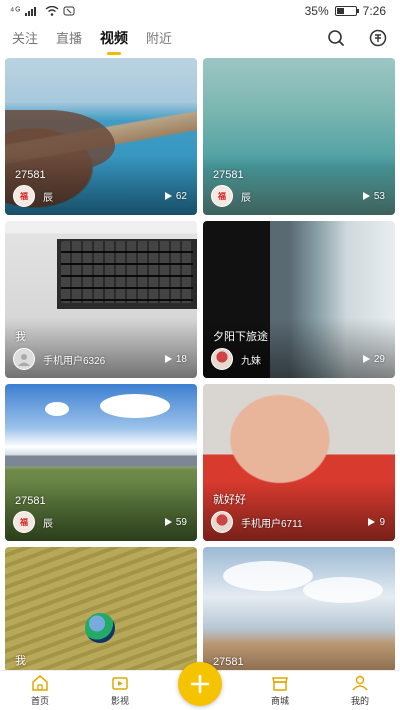 This screenshot has width=400, height=710. What do you see at coordinates (229, 500) in the screenshot?
I see `video-caption: 就好好` at bounding box center [229, 500].